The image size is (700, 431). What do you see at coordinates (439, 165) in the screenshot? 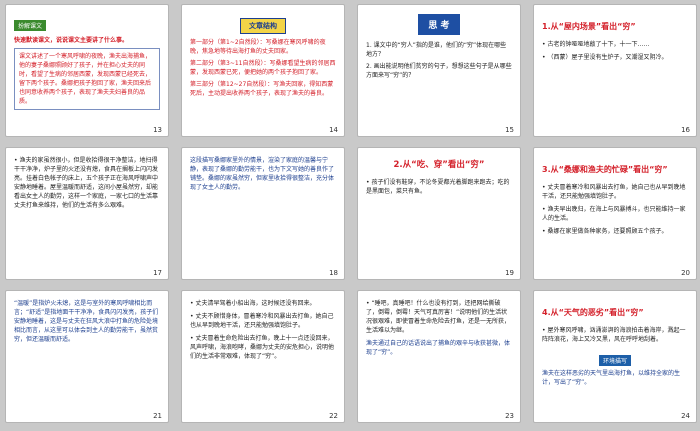
I see `slide-title: 2.从“吃、穿”看出“穷”` at bounding box center [439, 165].